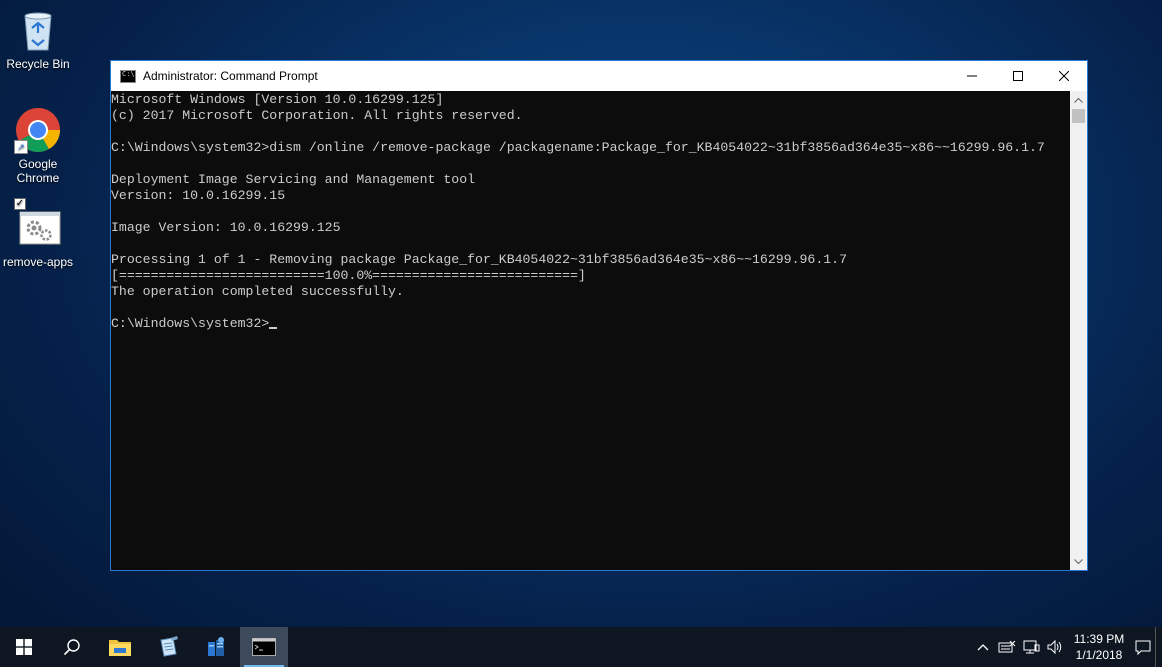 This screenshot has height=667, width=1162. What do you see at coordinates (20, 204) in the screenshot?
I see `checkbox-icon: ✓` at bounding box center [20, 204].